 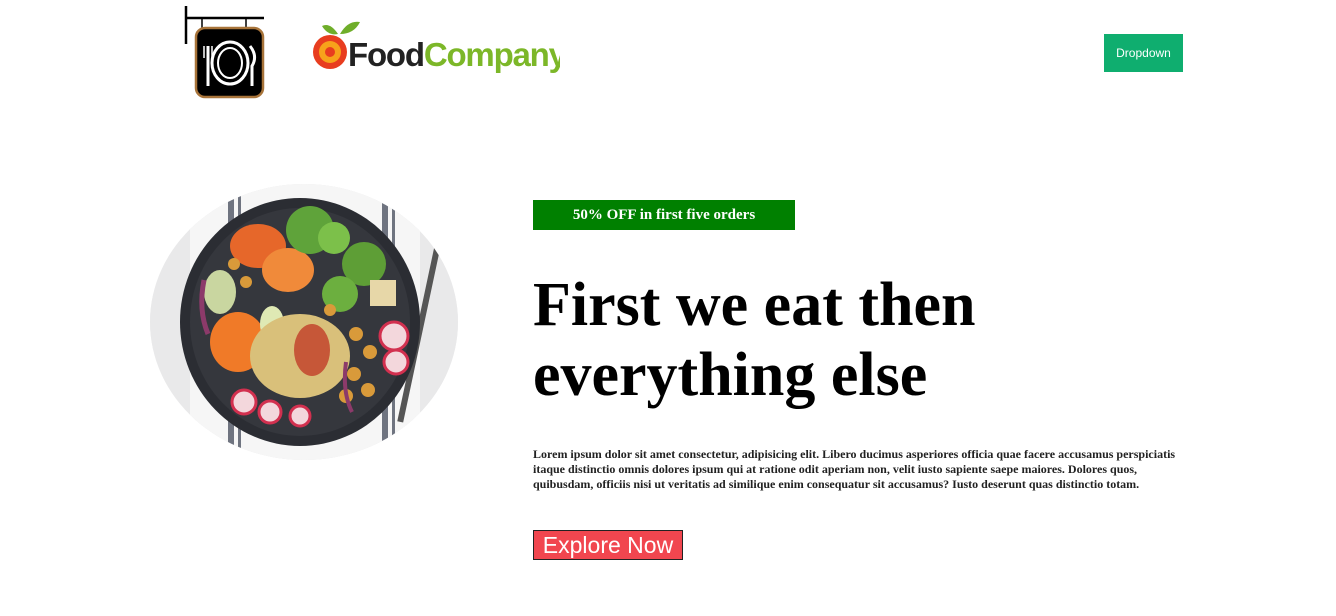 I want to click on restaurant-sign-icon, so click(x=225, y=52).